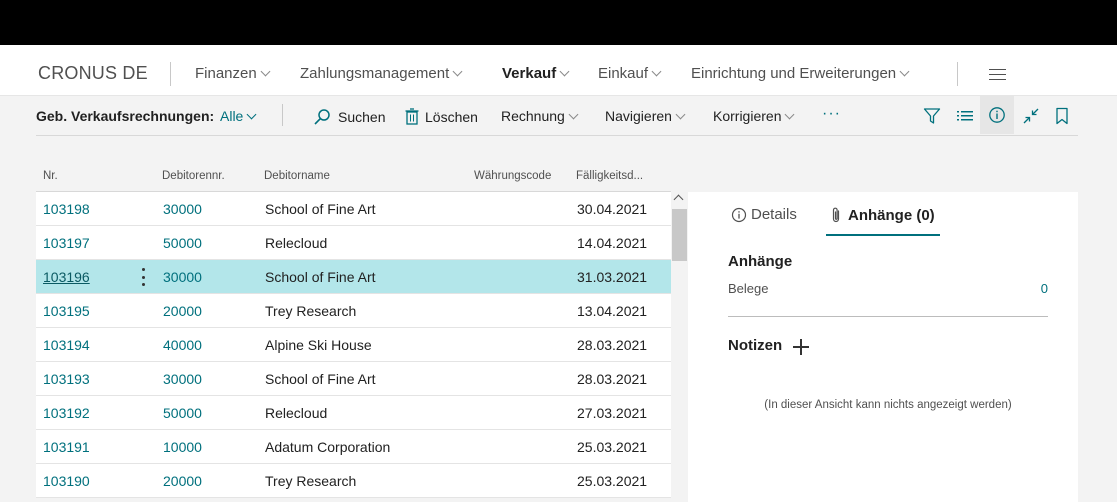 The width and height of the screenshot is (1117, 502). Describe the element at coordinates (66, 379) in the screenshot. I see `invoice-number-link: 103193` at that location.